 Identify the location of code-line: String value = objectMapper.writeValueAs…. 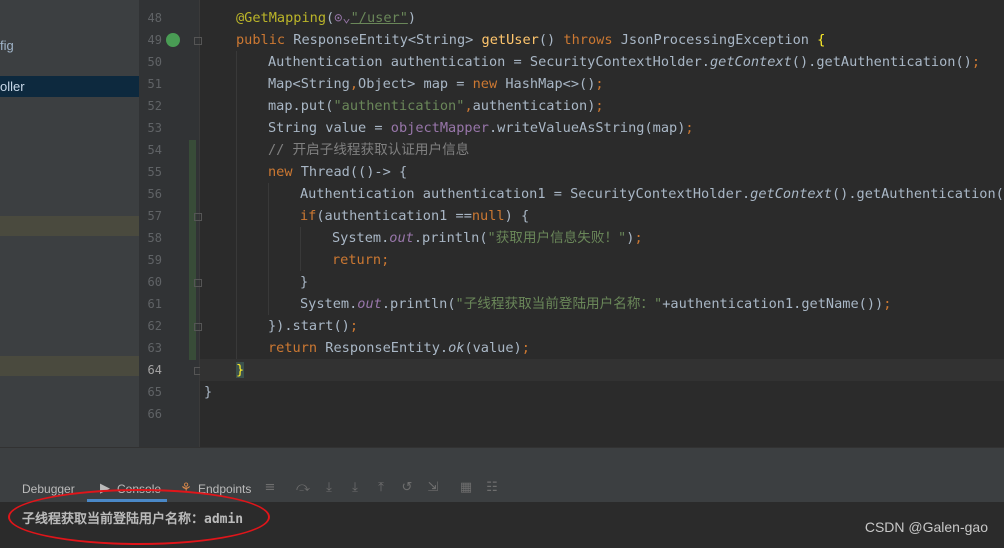
(481, 128).